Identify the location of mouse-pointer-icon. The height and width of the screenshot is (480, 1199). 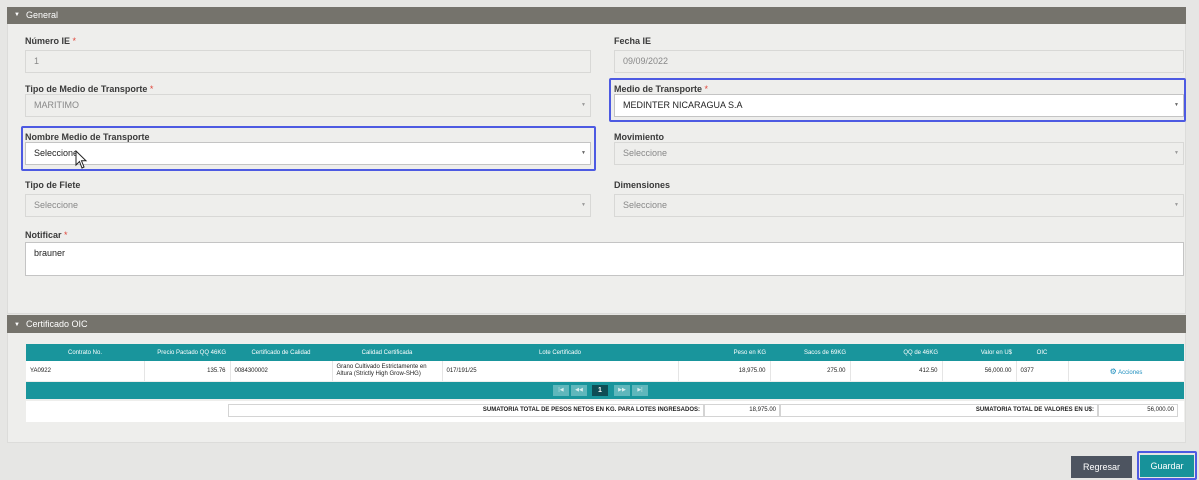
(81, 159).